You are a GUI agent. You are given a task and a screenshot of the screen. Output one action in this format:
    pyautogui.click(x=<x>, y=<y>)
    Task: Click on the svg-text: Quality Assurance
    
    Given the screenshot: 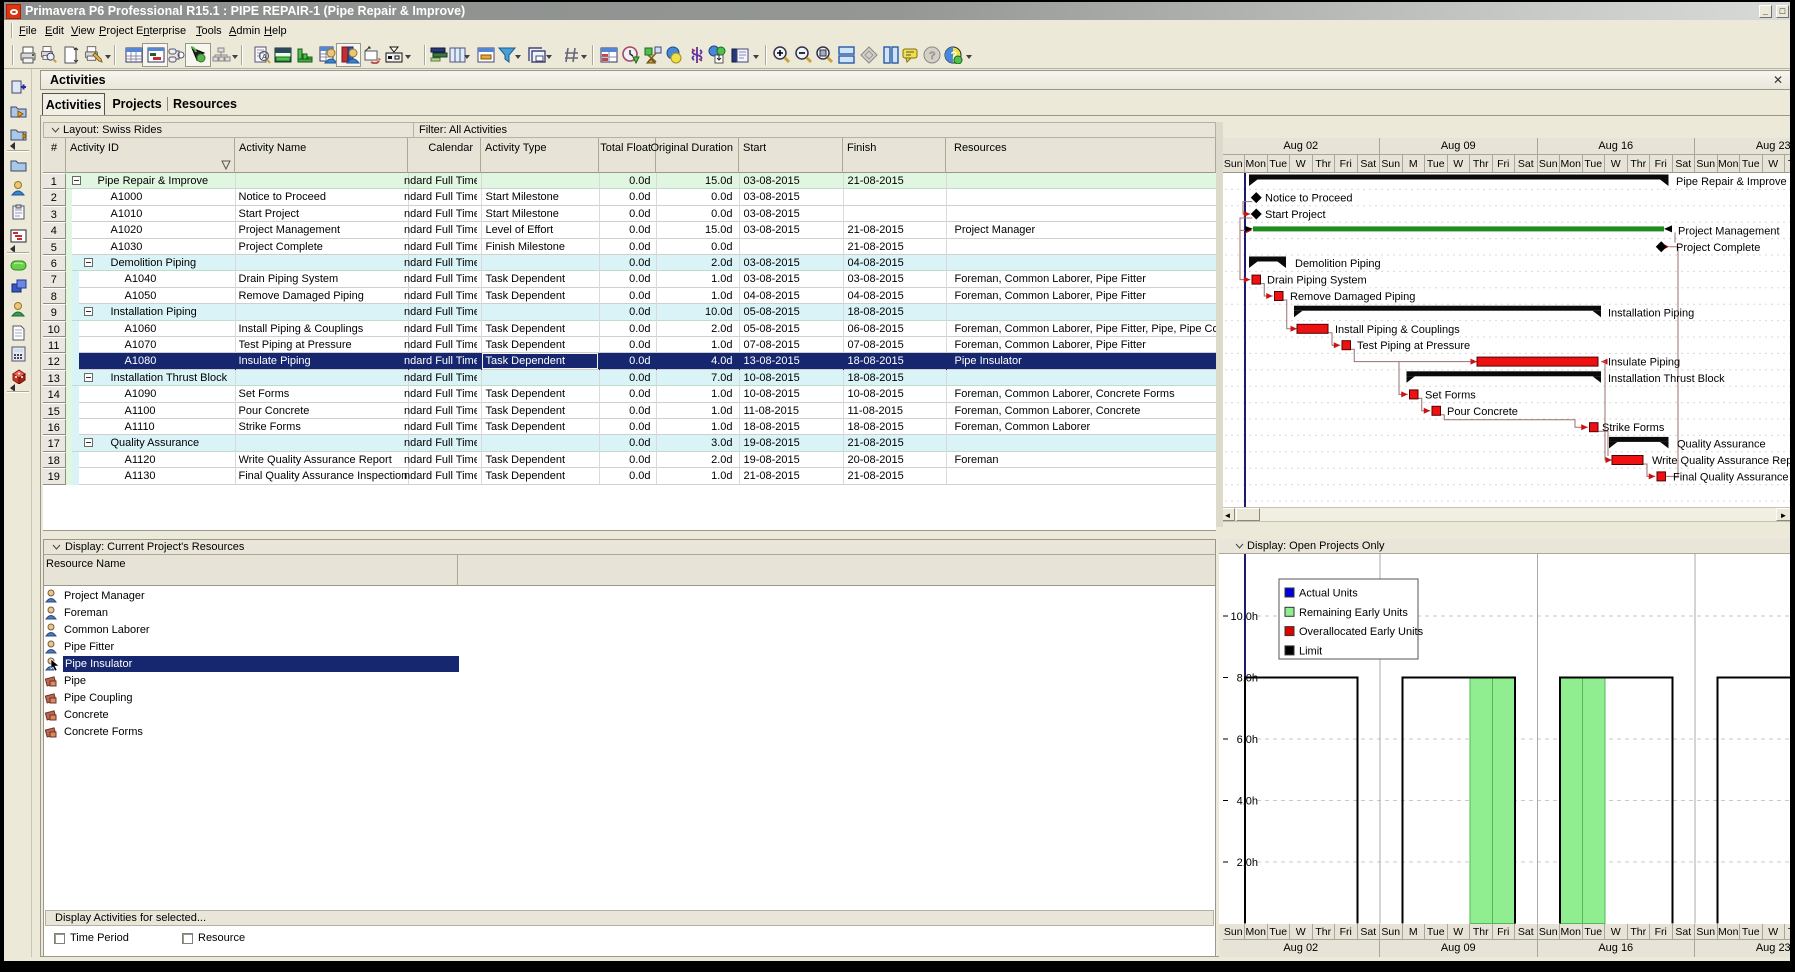 What is the action you would take?
    pyautogui.click(x=1721, y=445)
    